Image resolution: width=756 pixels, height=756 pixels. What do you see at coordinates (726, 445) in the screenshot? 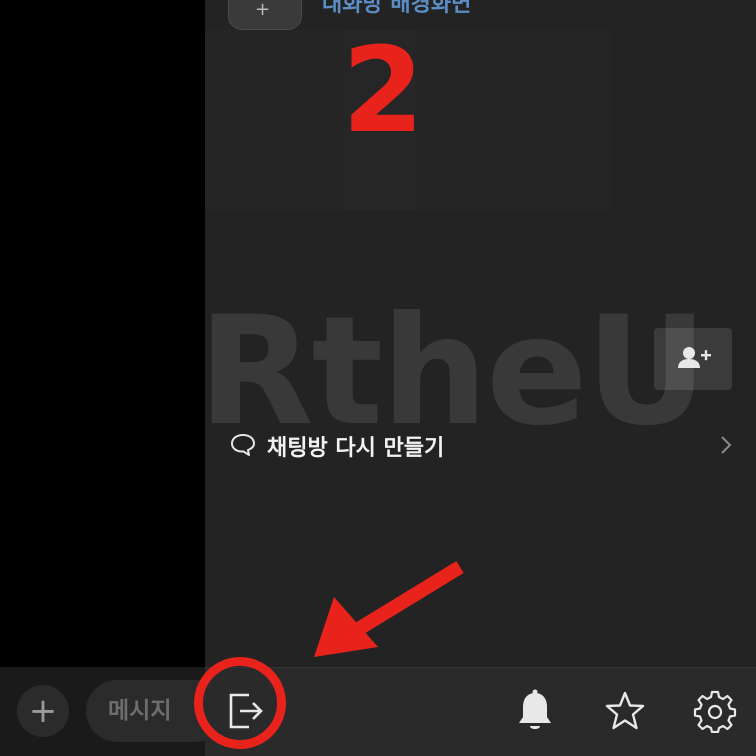
I see `chevron-right-icon` at bounding box center [726, 445].